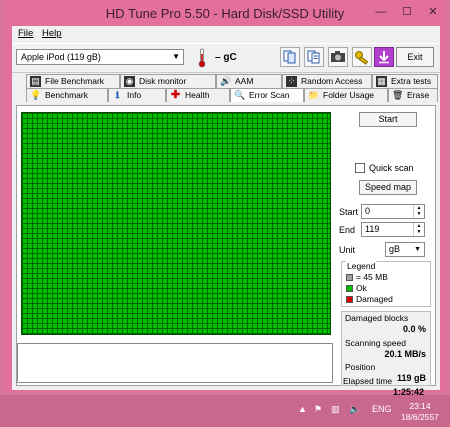 This screenshot has width=450, height=427. I want to click on tab-info: ℹ Info, so click(137, 95).